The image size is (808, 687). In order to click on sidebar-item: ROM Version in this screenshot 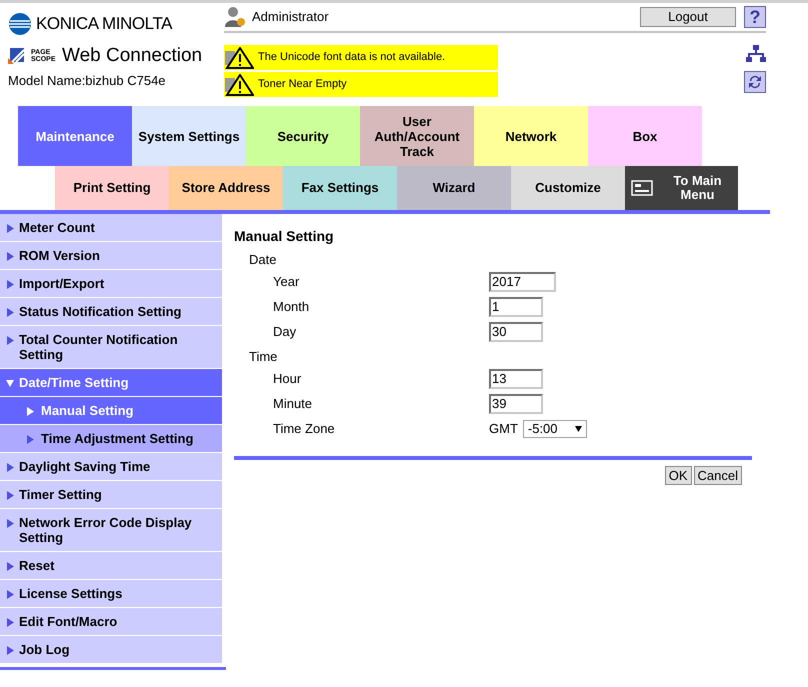, I will do `click(111, 256)`.